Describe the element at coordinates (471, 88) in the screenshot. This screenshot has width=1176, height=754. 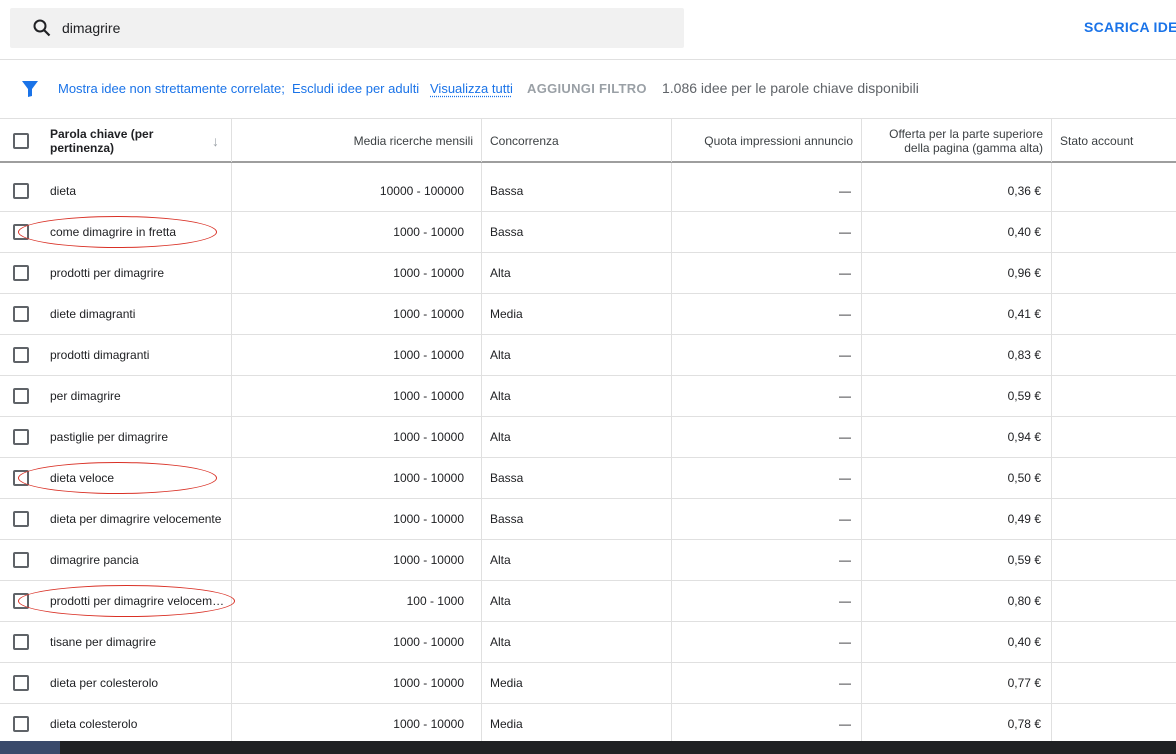
I see `view-all-filters-link: Visualizza tutti` at that location.